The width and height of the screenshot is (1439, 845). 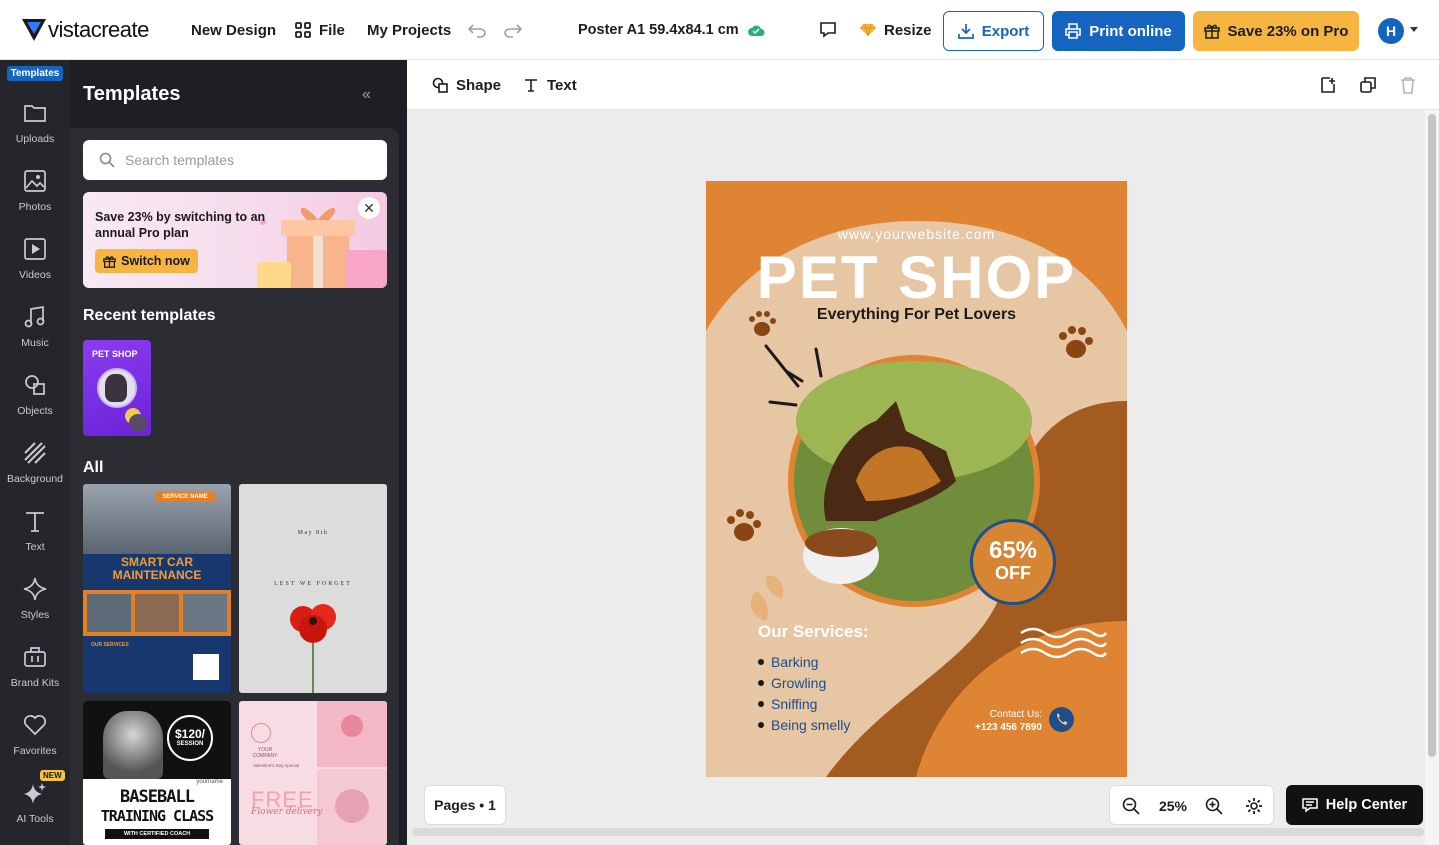 I want to click on logo-text: vistacreate, so click(x=98, y=29).